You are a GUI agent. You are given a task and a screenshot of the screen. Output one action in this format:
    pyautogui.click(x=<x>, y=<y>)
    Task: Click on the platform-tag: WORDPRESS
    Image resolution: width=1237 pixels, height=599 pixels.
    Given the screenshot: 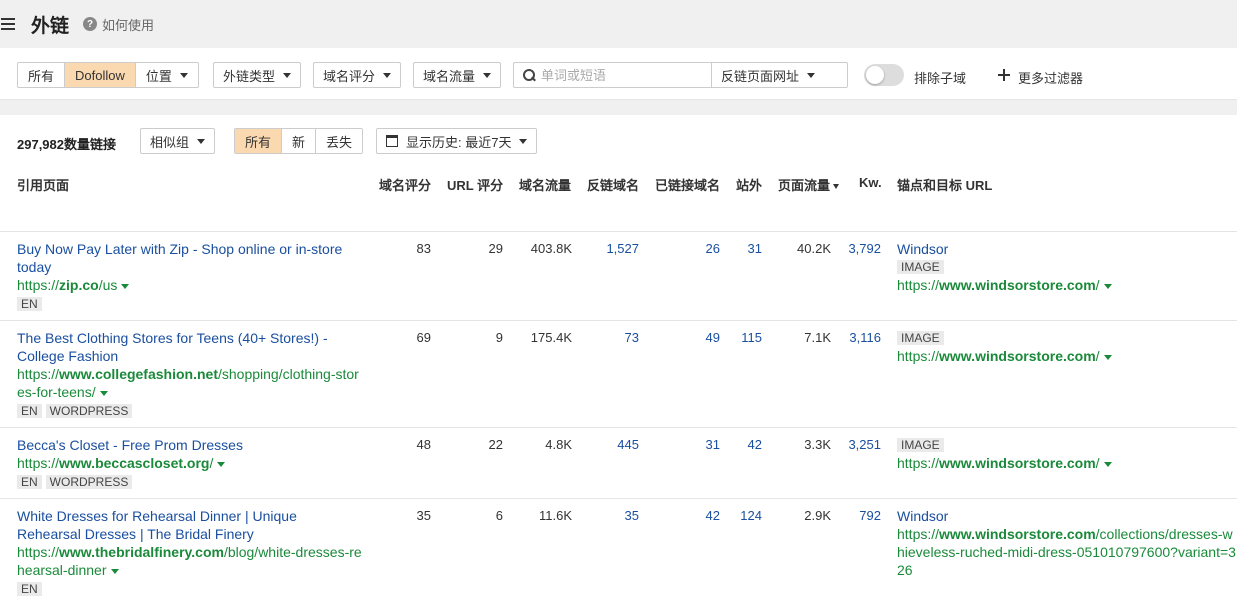 What is the action you would take?
    pyautogui.click(x=89, y=482)
    